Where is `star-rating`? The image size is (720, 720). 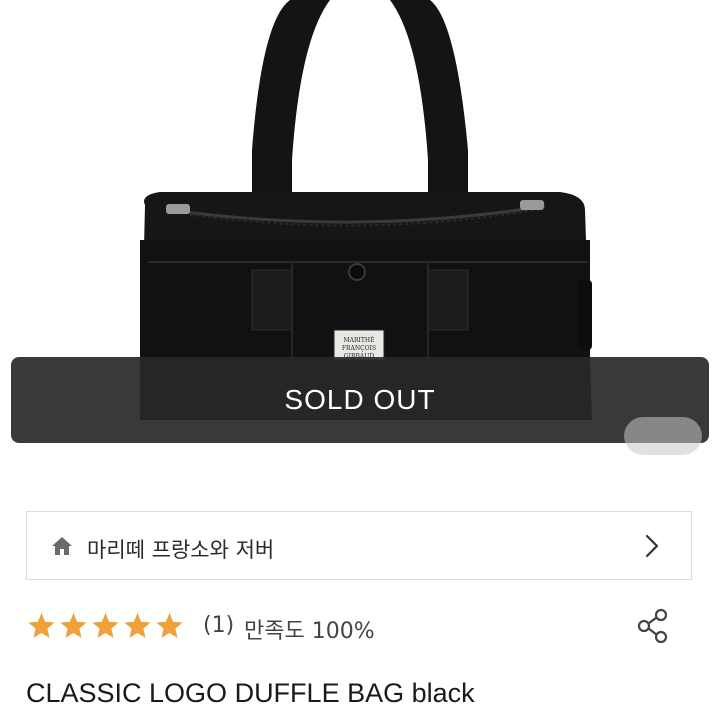 star-rating is located at coordinates (105, 626).